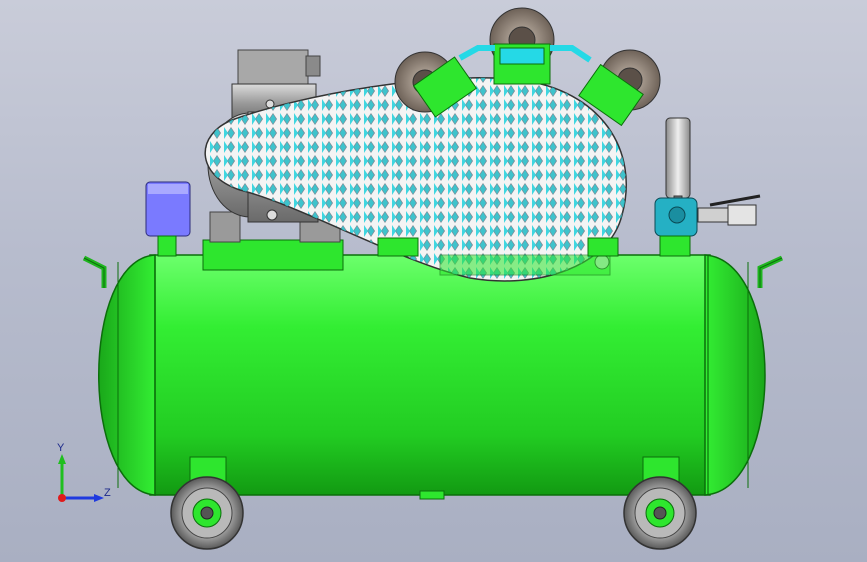 This screenshot has height=562, width=867. Describe the element at coordinates (770, 271) in the screenshot. I see `right-tank-handle` at that location.